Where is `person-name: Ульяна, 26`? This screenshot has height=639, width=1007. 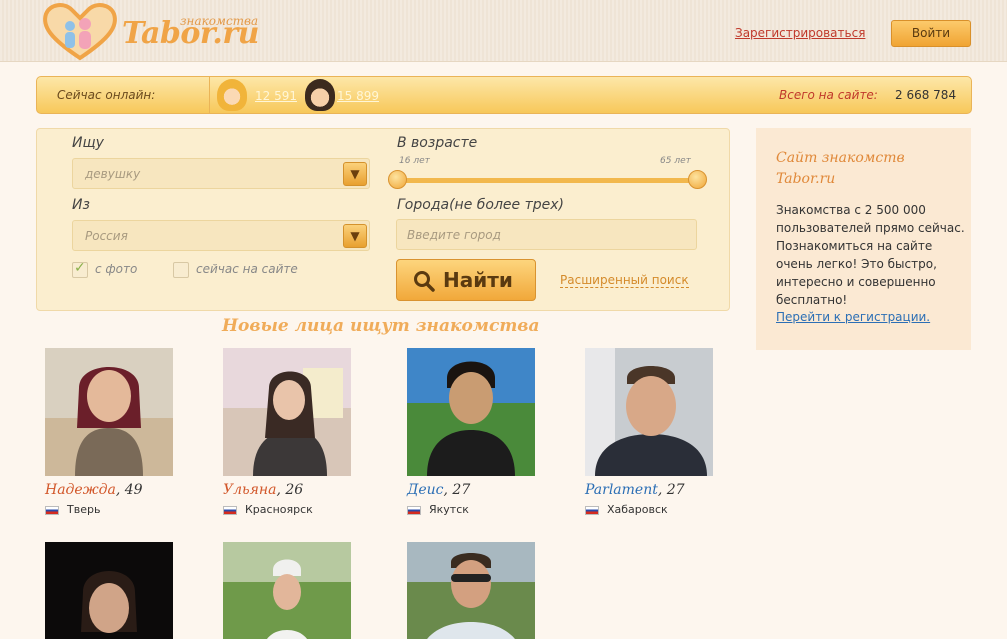 person-name: Ульяна, 26 is located at coordinates (263, 490).